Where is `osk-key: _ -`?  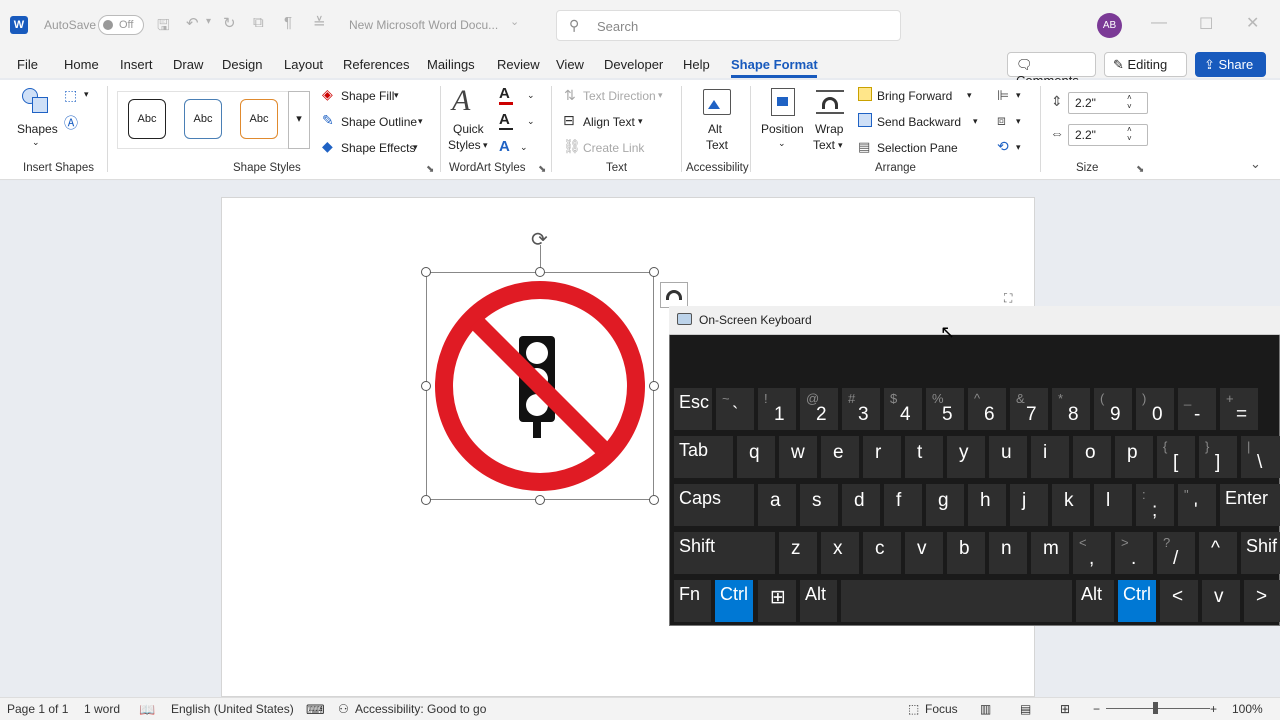 osk-key: _ - is located at coordinates (1197, 409).